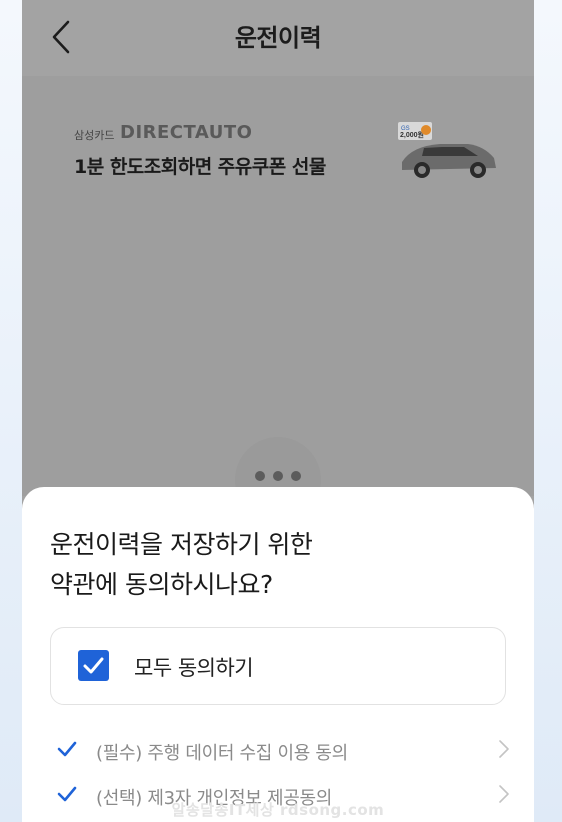 The image size is (562, 822). Describe the element at coordinates (412, 134) in the screenshot. I see `coupon-label: 2,000원` at that location.